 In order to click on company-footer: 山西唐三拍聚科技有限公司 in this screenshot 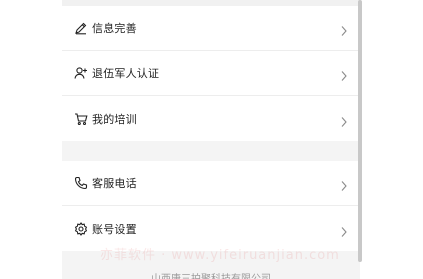, I will do `click(211, 274)`.